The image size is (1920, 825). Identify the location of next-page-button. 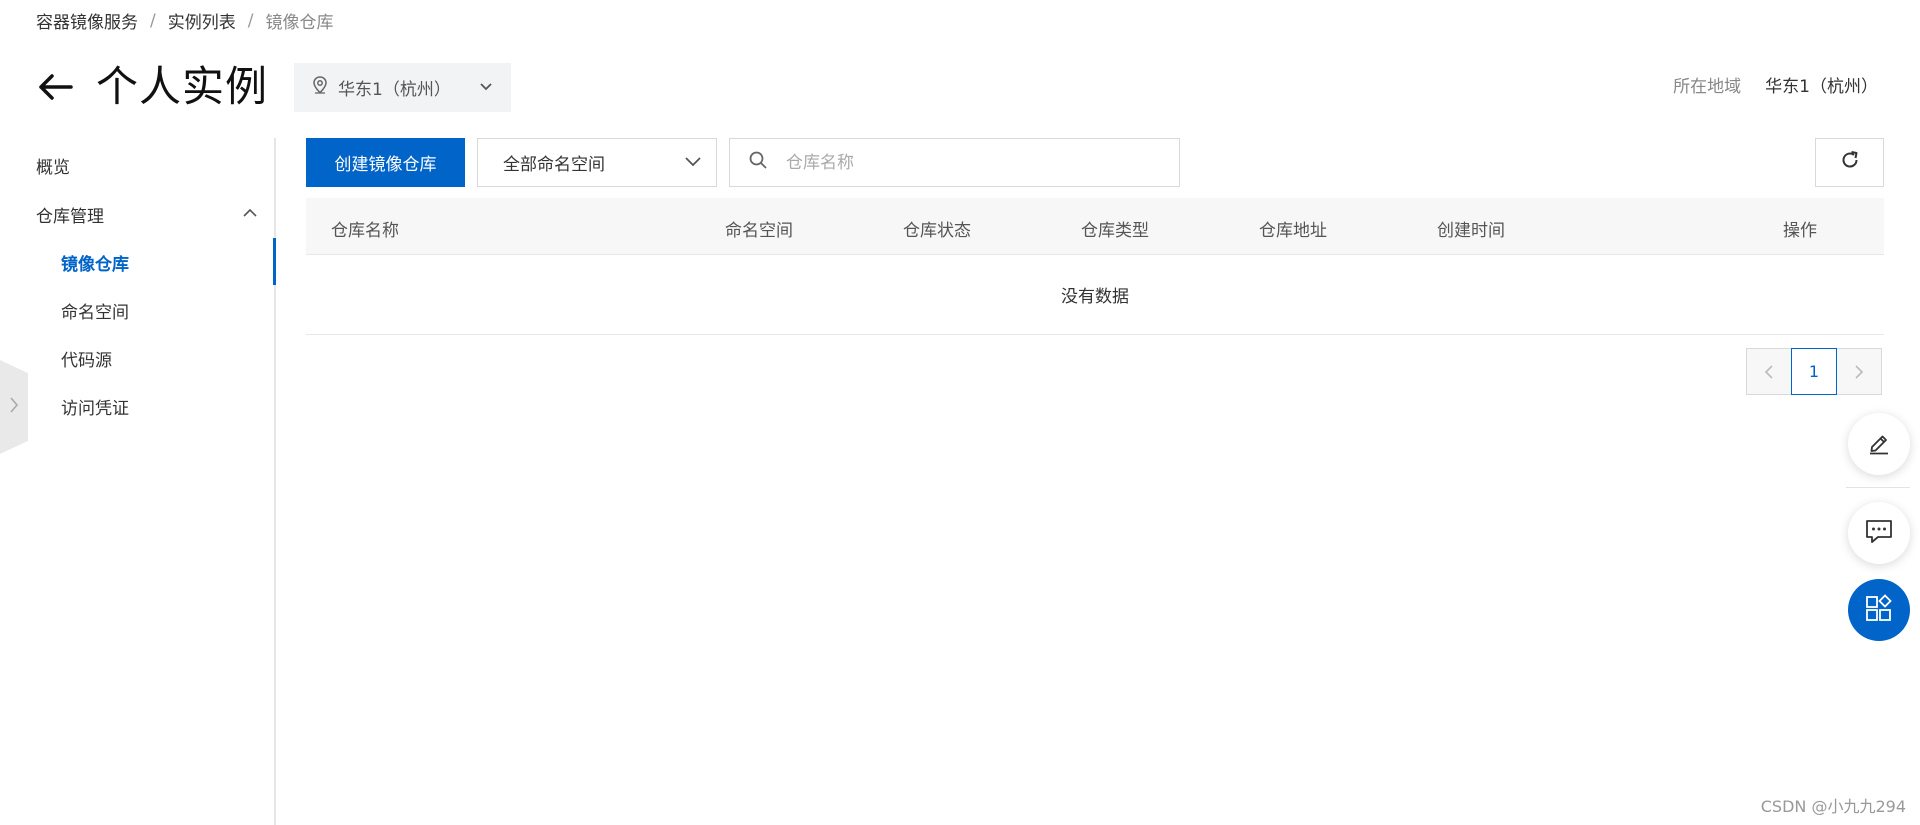
(1859, 371).